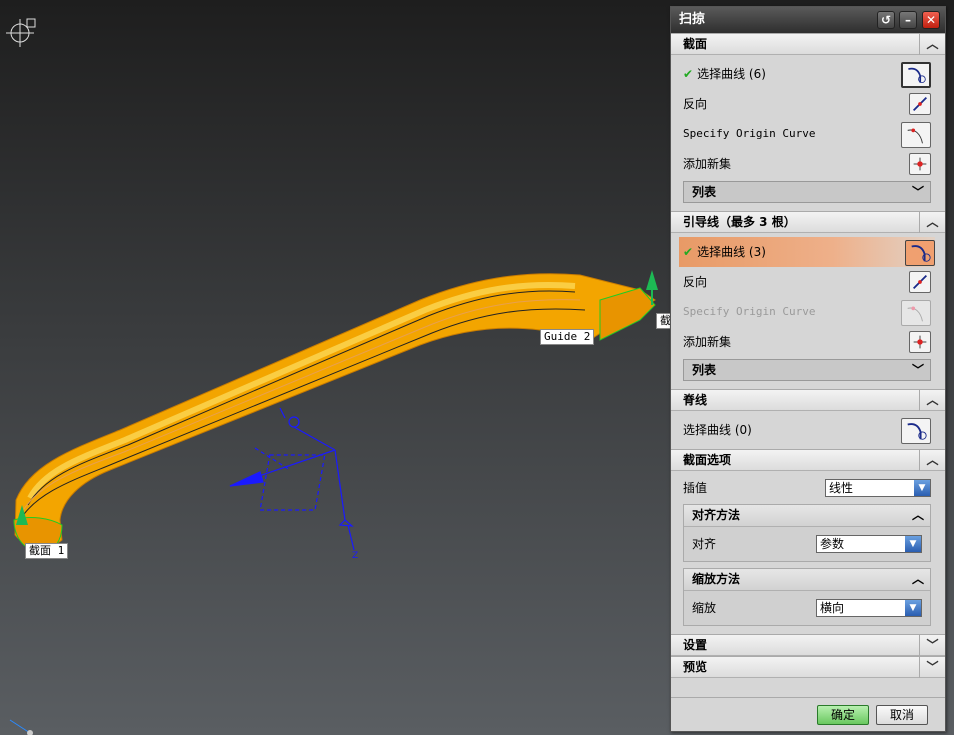 The width and height of the screenshot is (954, 735). Describe the element at coordinates (695, 400) in the screenshot. I see `spine-group-title: 脊线` at that location.